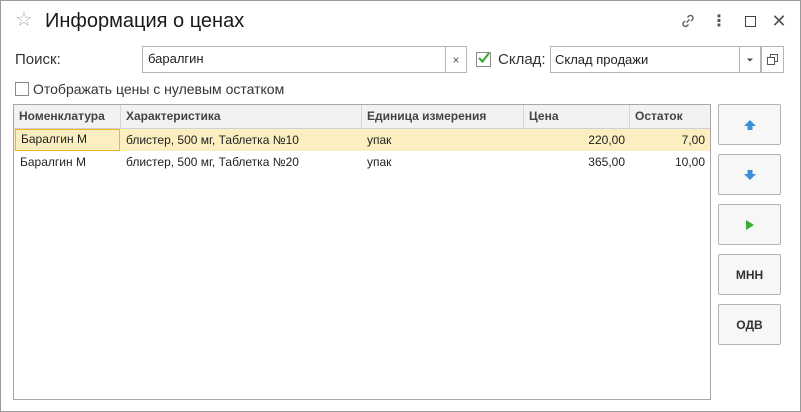  I want to click on play-icon, so click(749, 224).